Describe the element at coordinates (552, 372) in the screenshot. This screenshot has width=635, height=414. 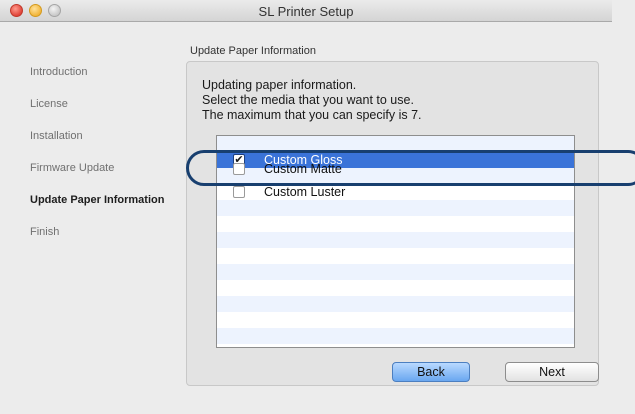
I see `next-button: Next` at that location.